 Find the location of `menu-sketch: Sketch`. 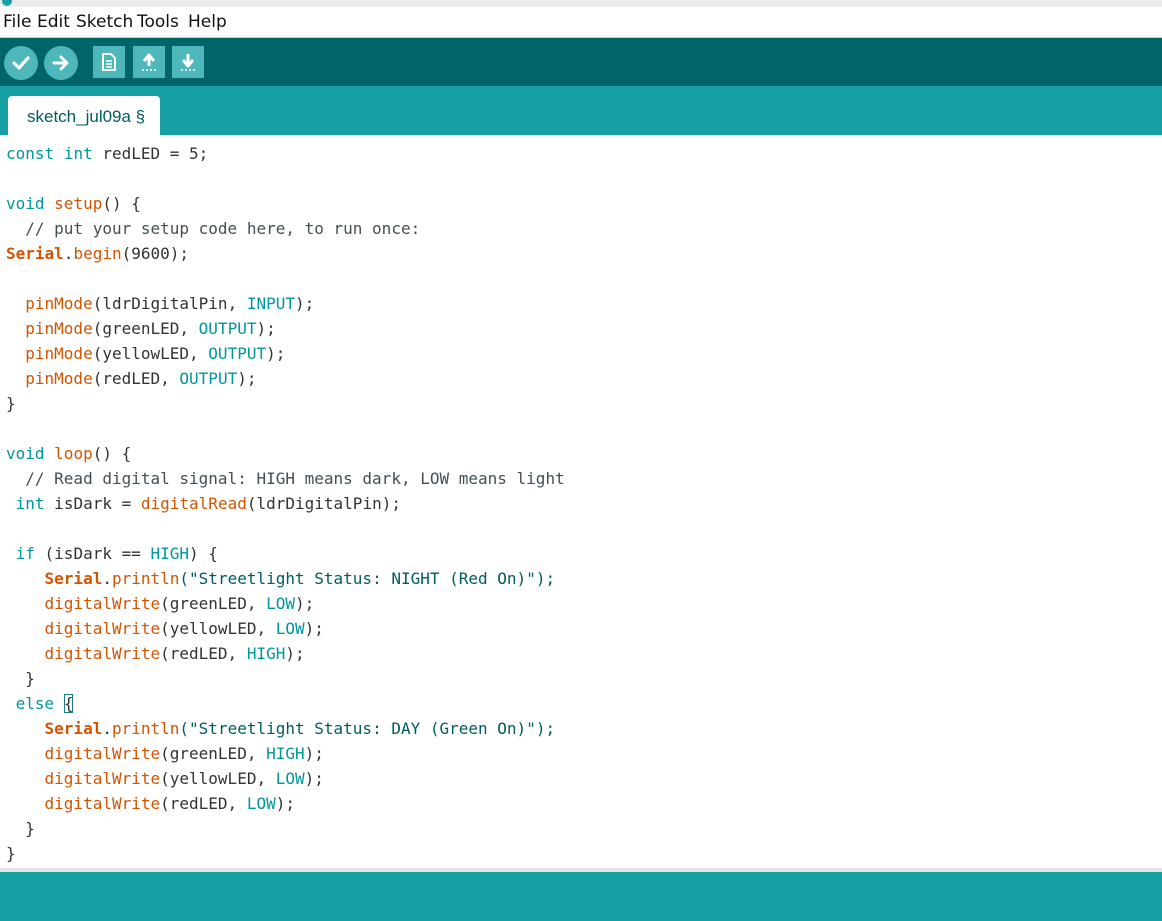

menu-sketch: Sketch is located at coordinates (104, 22).